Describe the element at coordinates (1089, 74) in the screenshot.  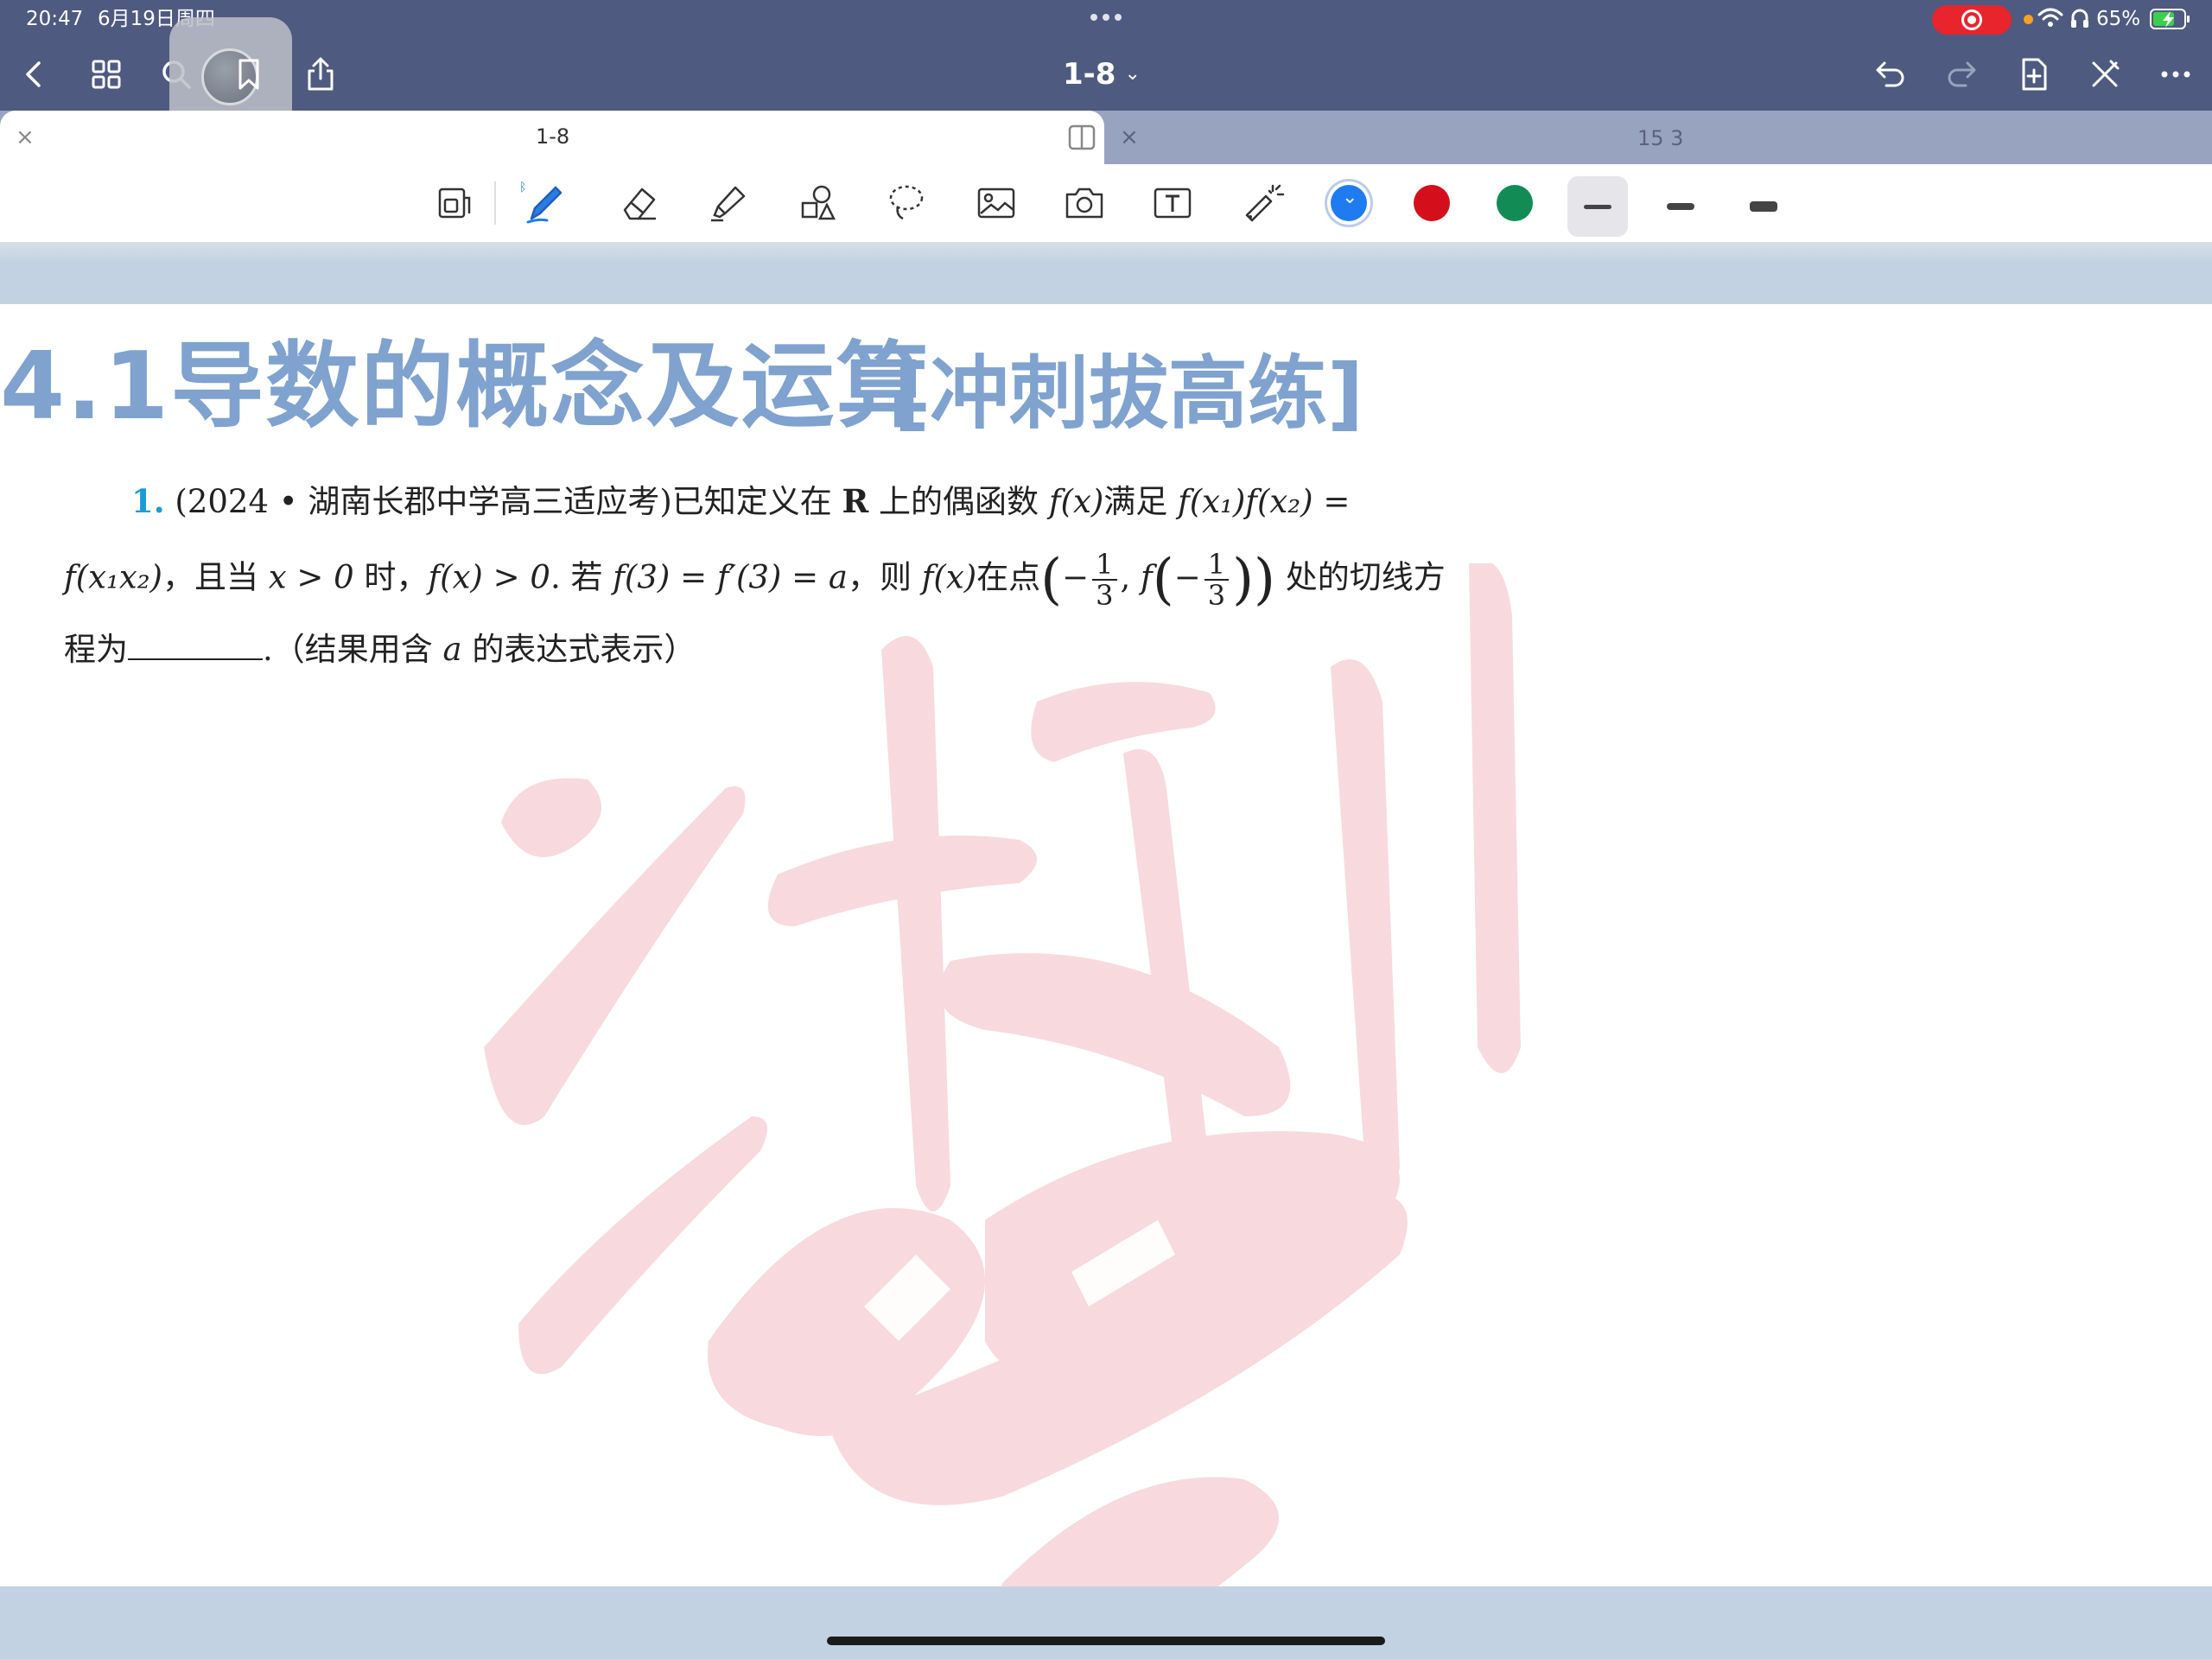
I see `document-title: 1-8` at that location.